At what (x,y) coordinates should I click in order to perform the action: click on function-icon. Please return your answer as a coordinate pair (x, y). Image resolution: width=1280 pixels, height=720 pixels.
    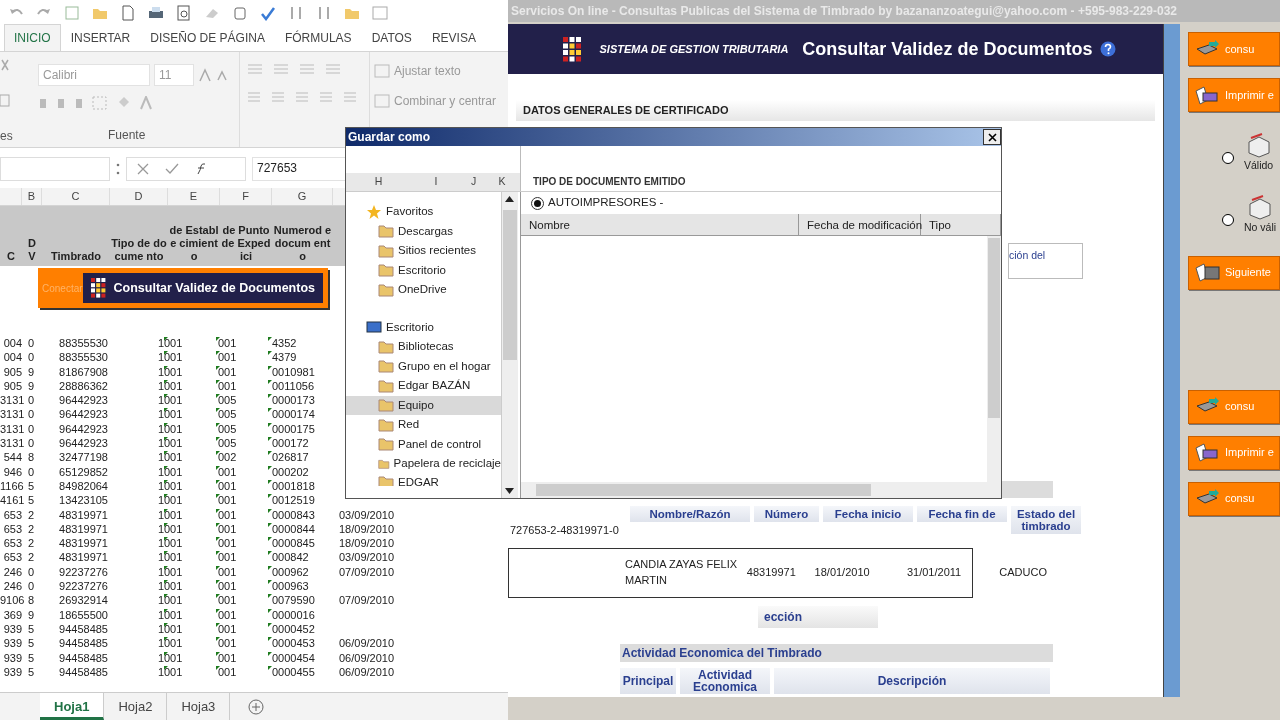
    Looking at the image, I should click on (201, 169).